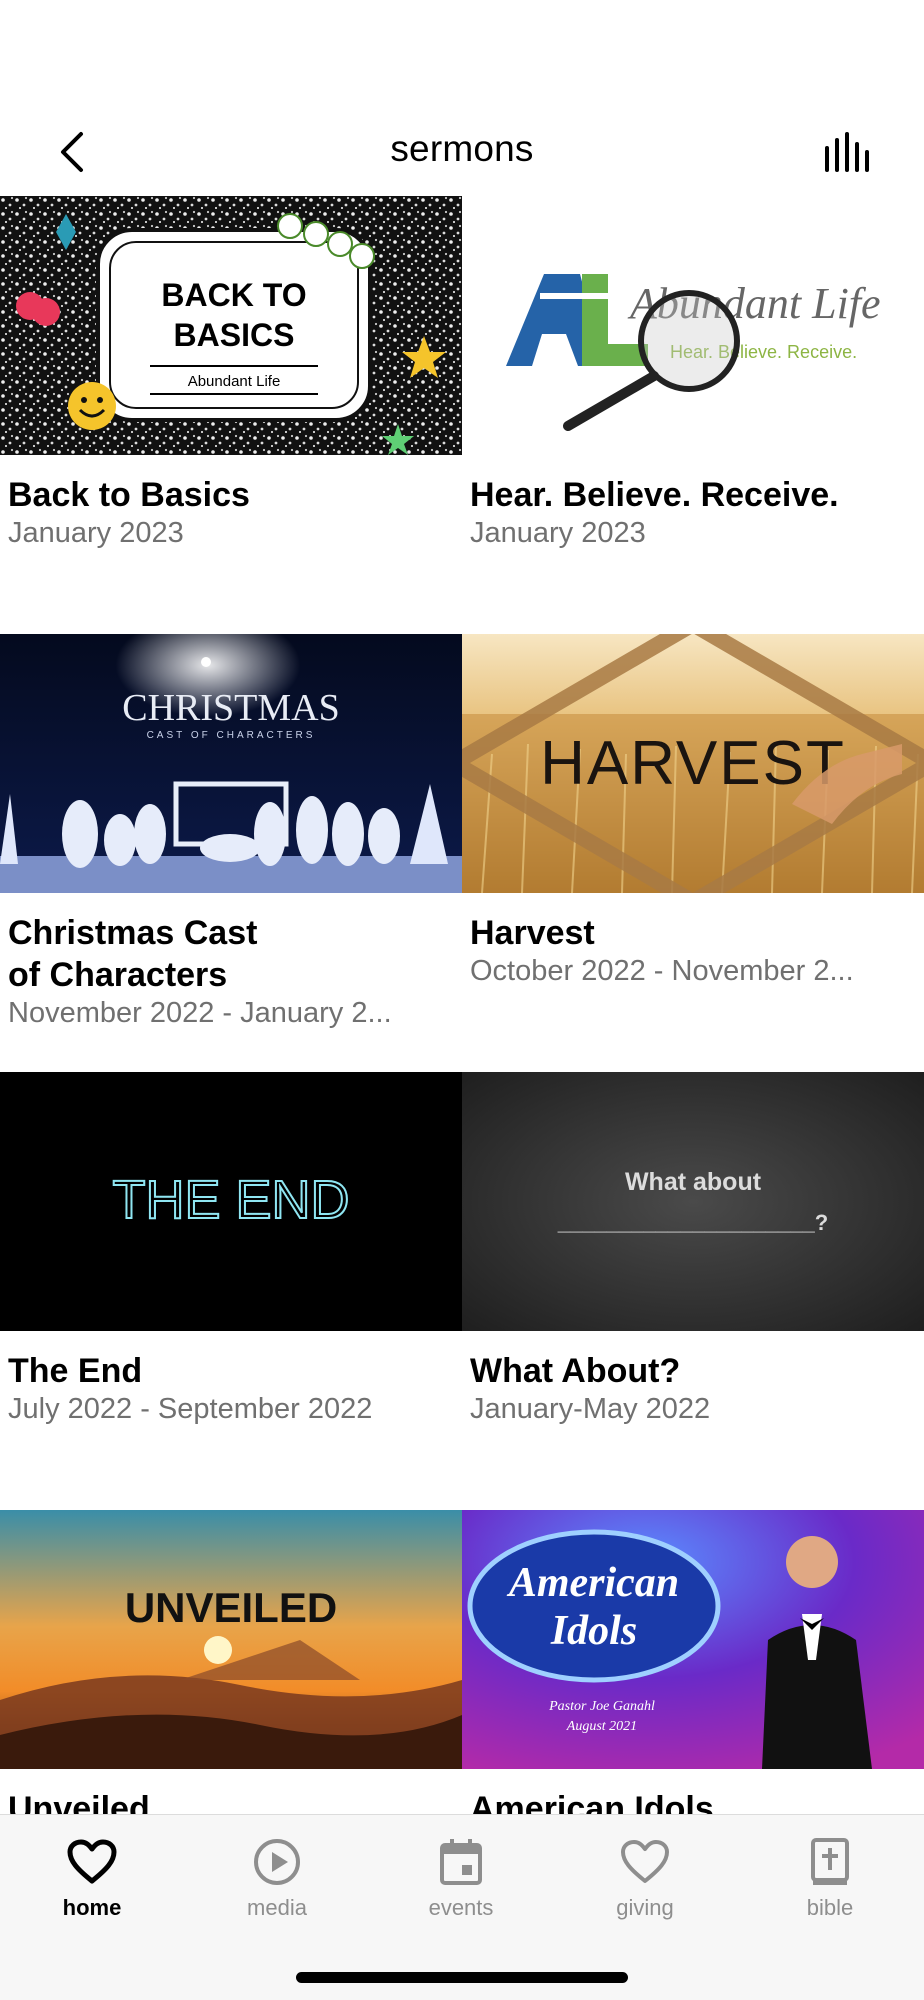 The image size is (924, 2000). Describe the element at coordinates (575, 1371) in the screenshot. I see `sermon-title: What About?` at that location.